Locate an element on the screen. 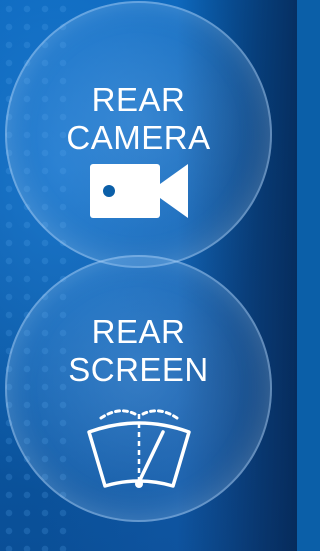 Image resolution: width=320 pixels, height=551 pixels. video-camera-icon is located at coordinates (138, 191).